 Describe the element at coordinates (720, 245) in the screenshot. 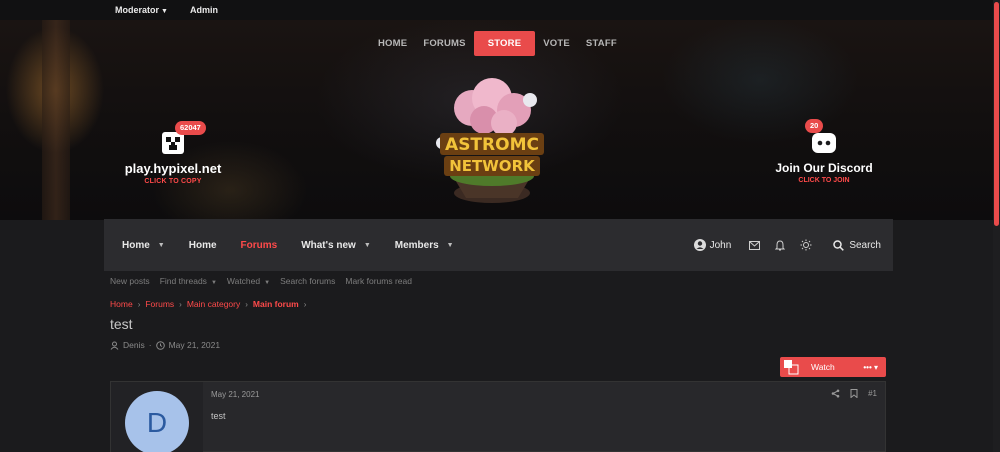

I see `username: John` at that location.